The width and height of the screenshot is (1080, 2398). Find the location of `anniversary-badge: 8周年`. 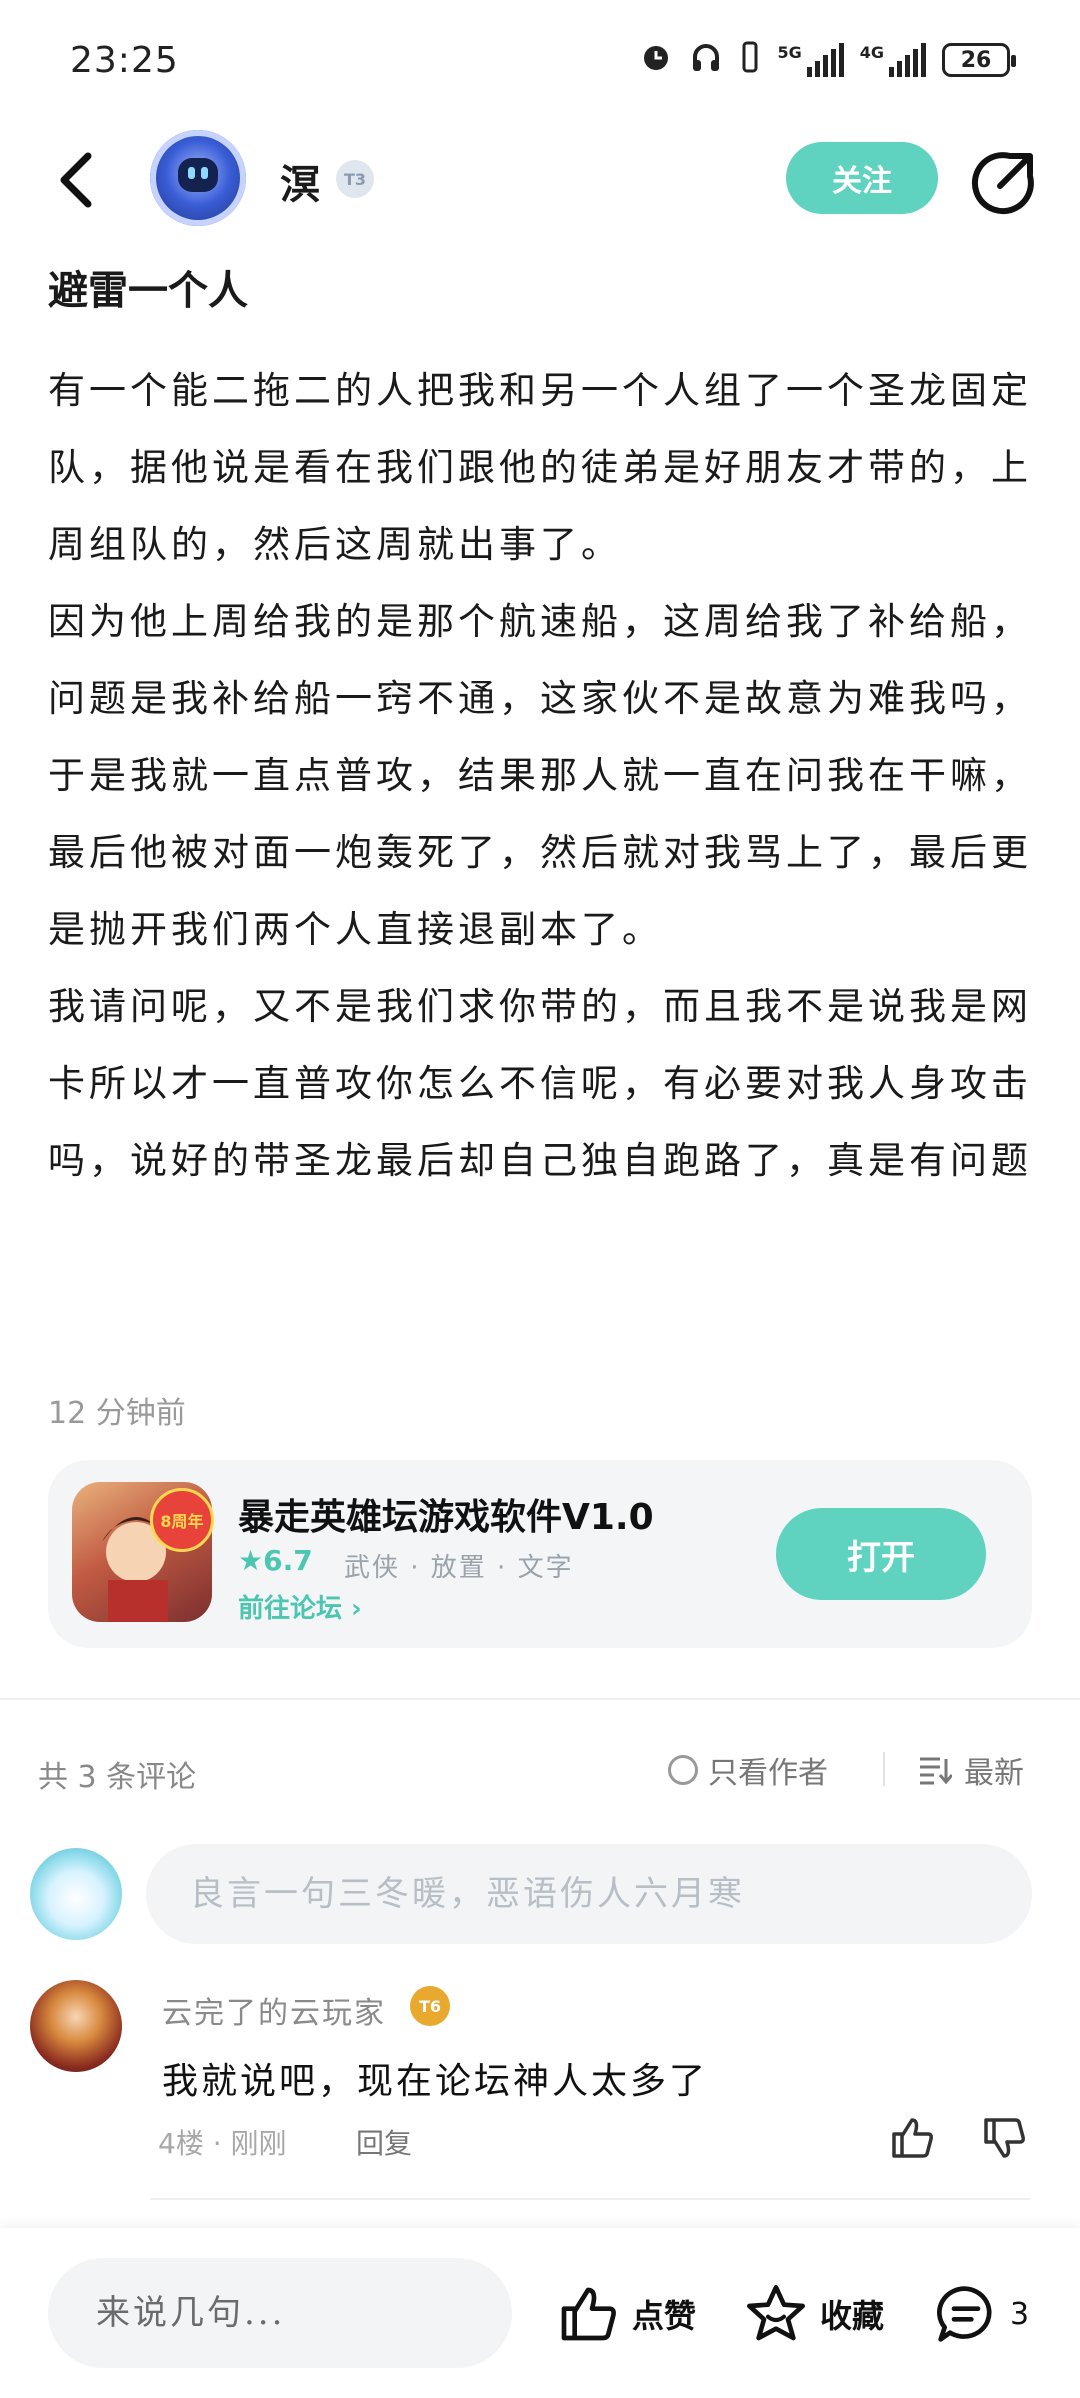

anniversary-badge: 8周年 is located at coordinates (182, 1520).